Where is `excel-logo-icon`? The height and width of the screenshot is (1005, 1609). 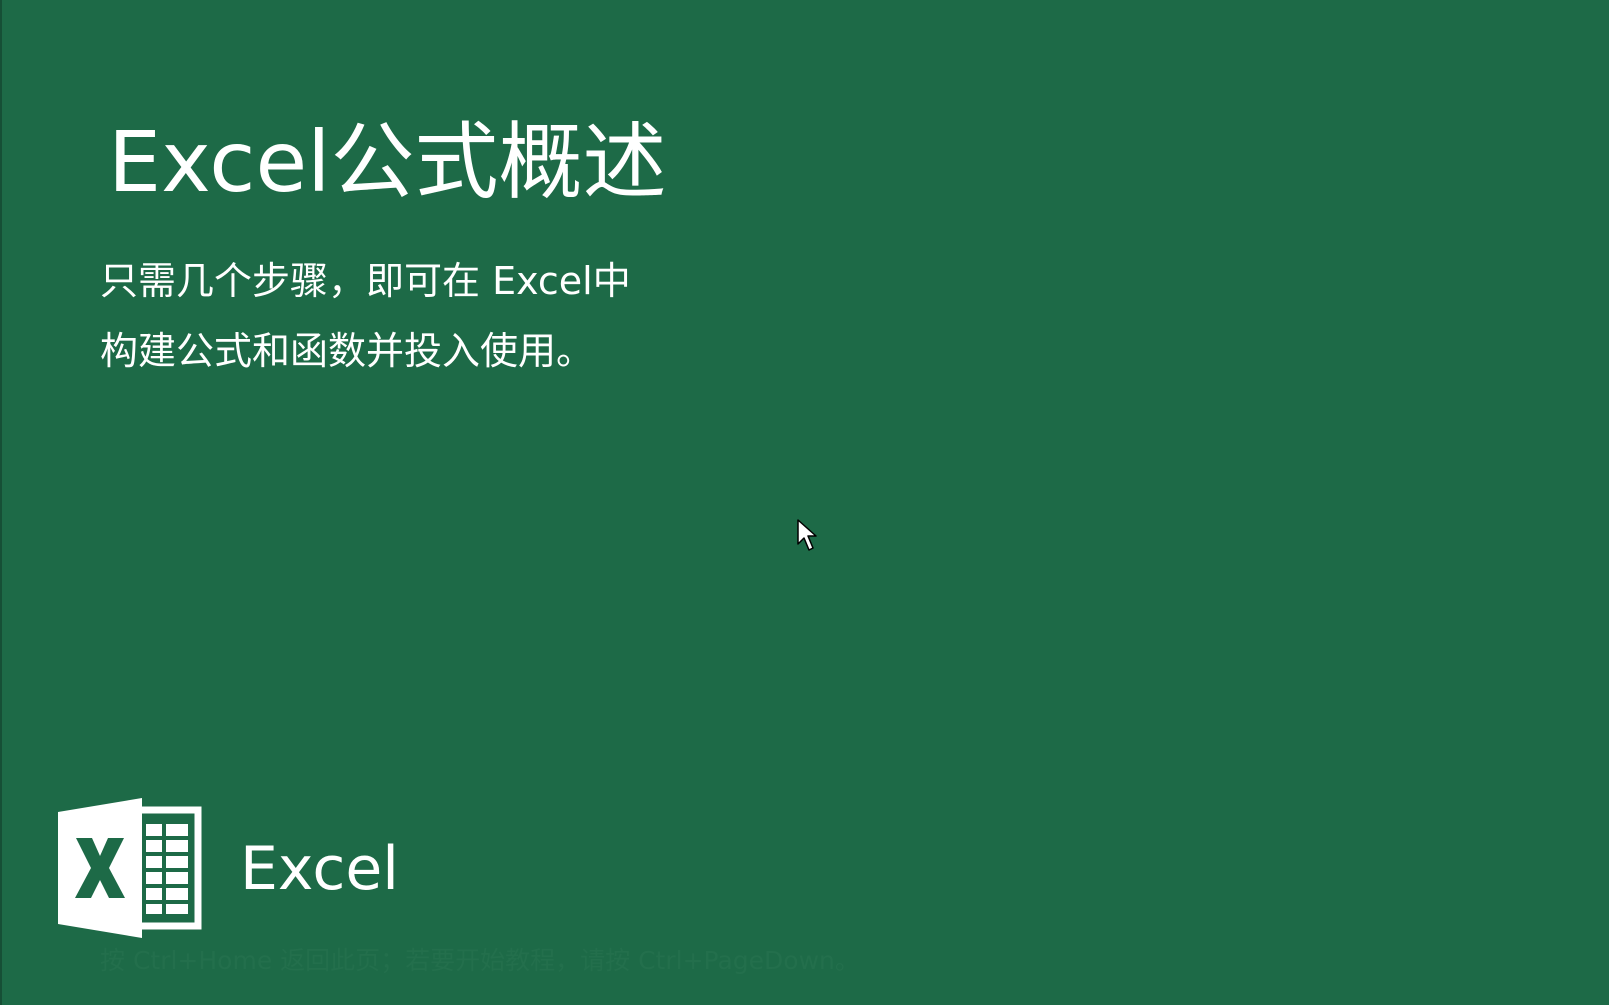
excel-logo-icon is located at coordinates (130, 868).